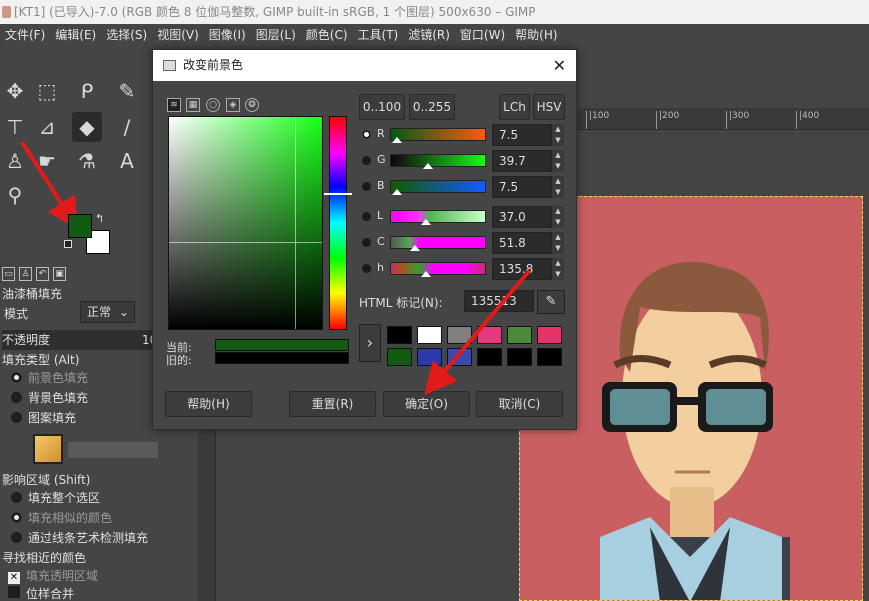 The height and width of the screenshot is (601, 869). I want to click on color-picker-button: ✎, so click(551, 302).